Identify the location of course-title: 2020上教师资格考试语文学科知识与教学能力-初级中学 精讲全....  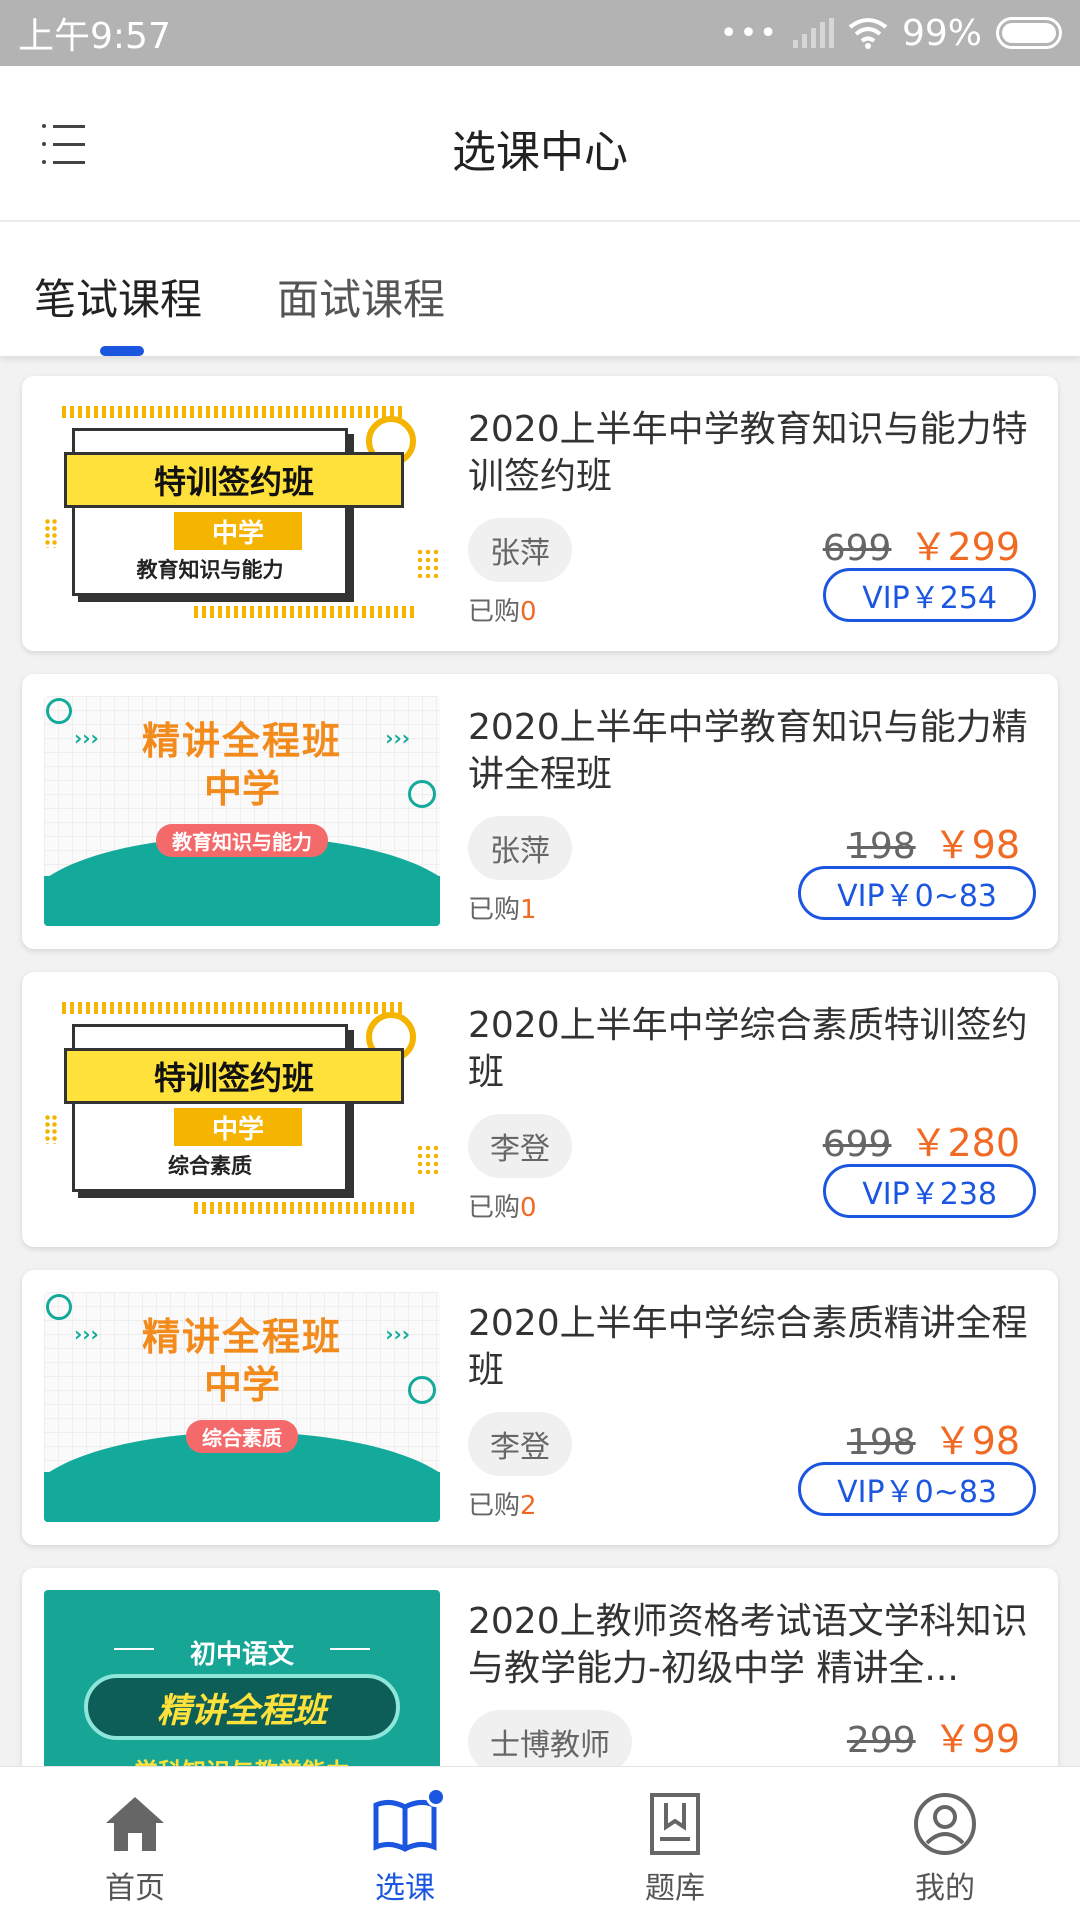
(748, 1645).